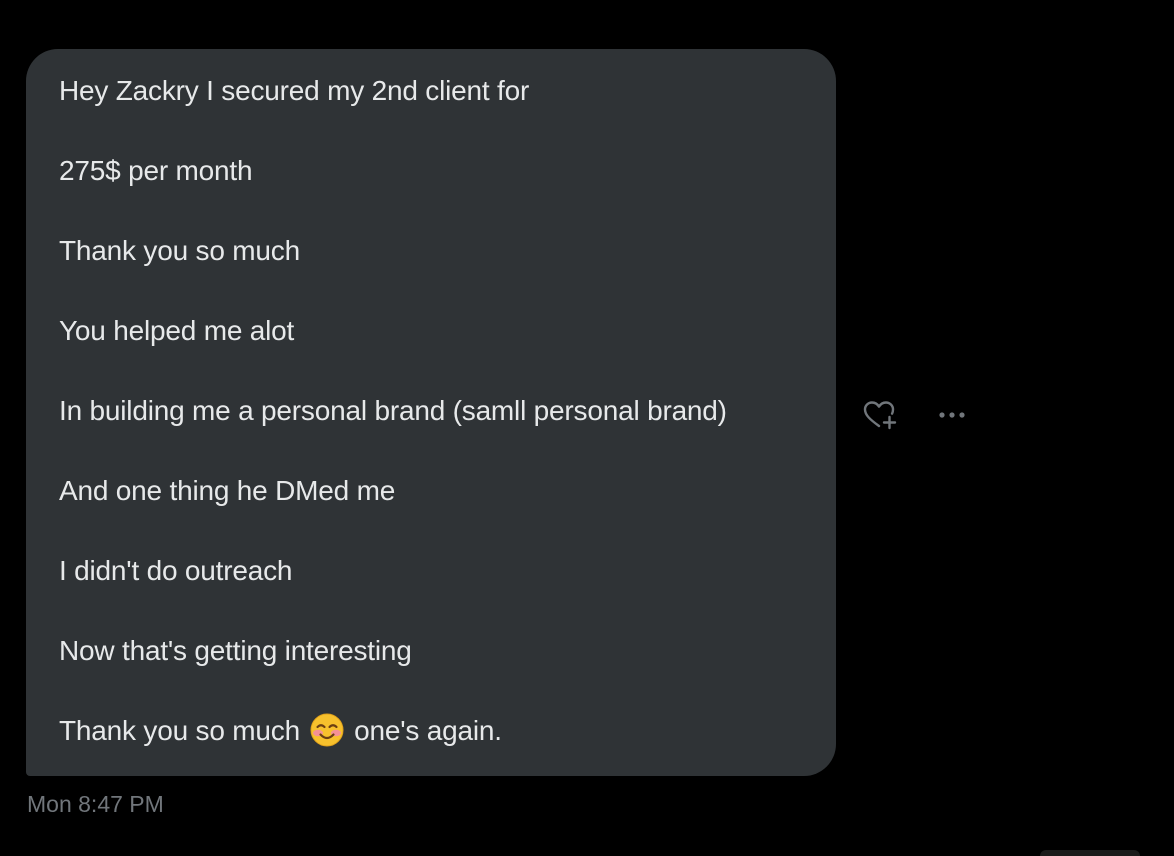 The width and height of the screenshot is (1174, 856). Describe the element at coordinates (176, 570) in the screenshot. I see `message-line: I didn't do outreach` at that location.